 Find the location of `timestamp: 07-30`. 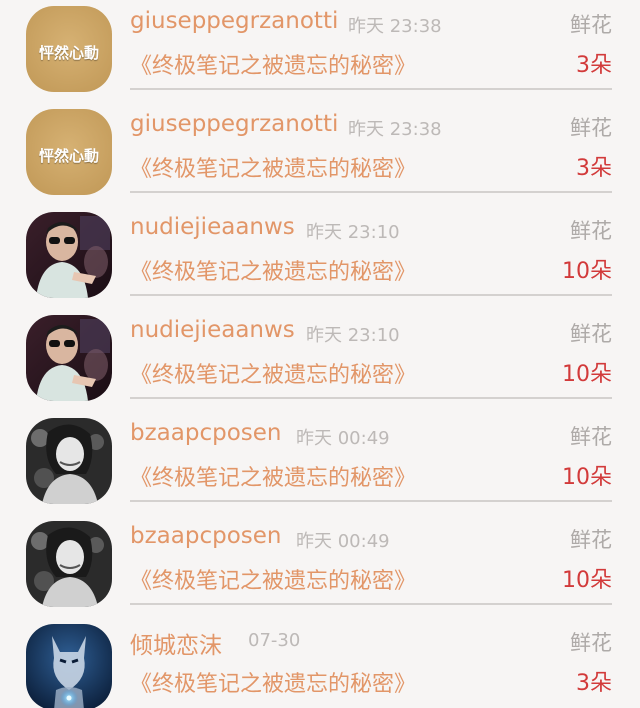

timestamp: 07-30 is located at coordinates (274, 640).